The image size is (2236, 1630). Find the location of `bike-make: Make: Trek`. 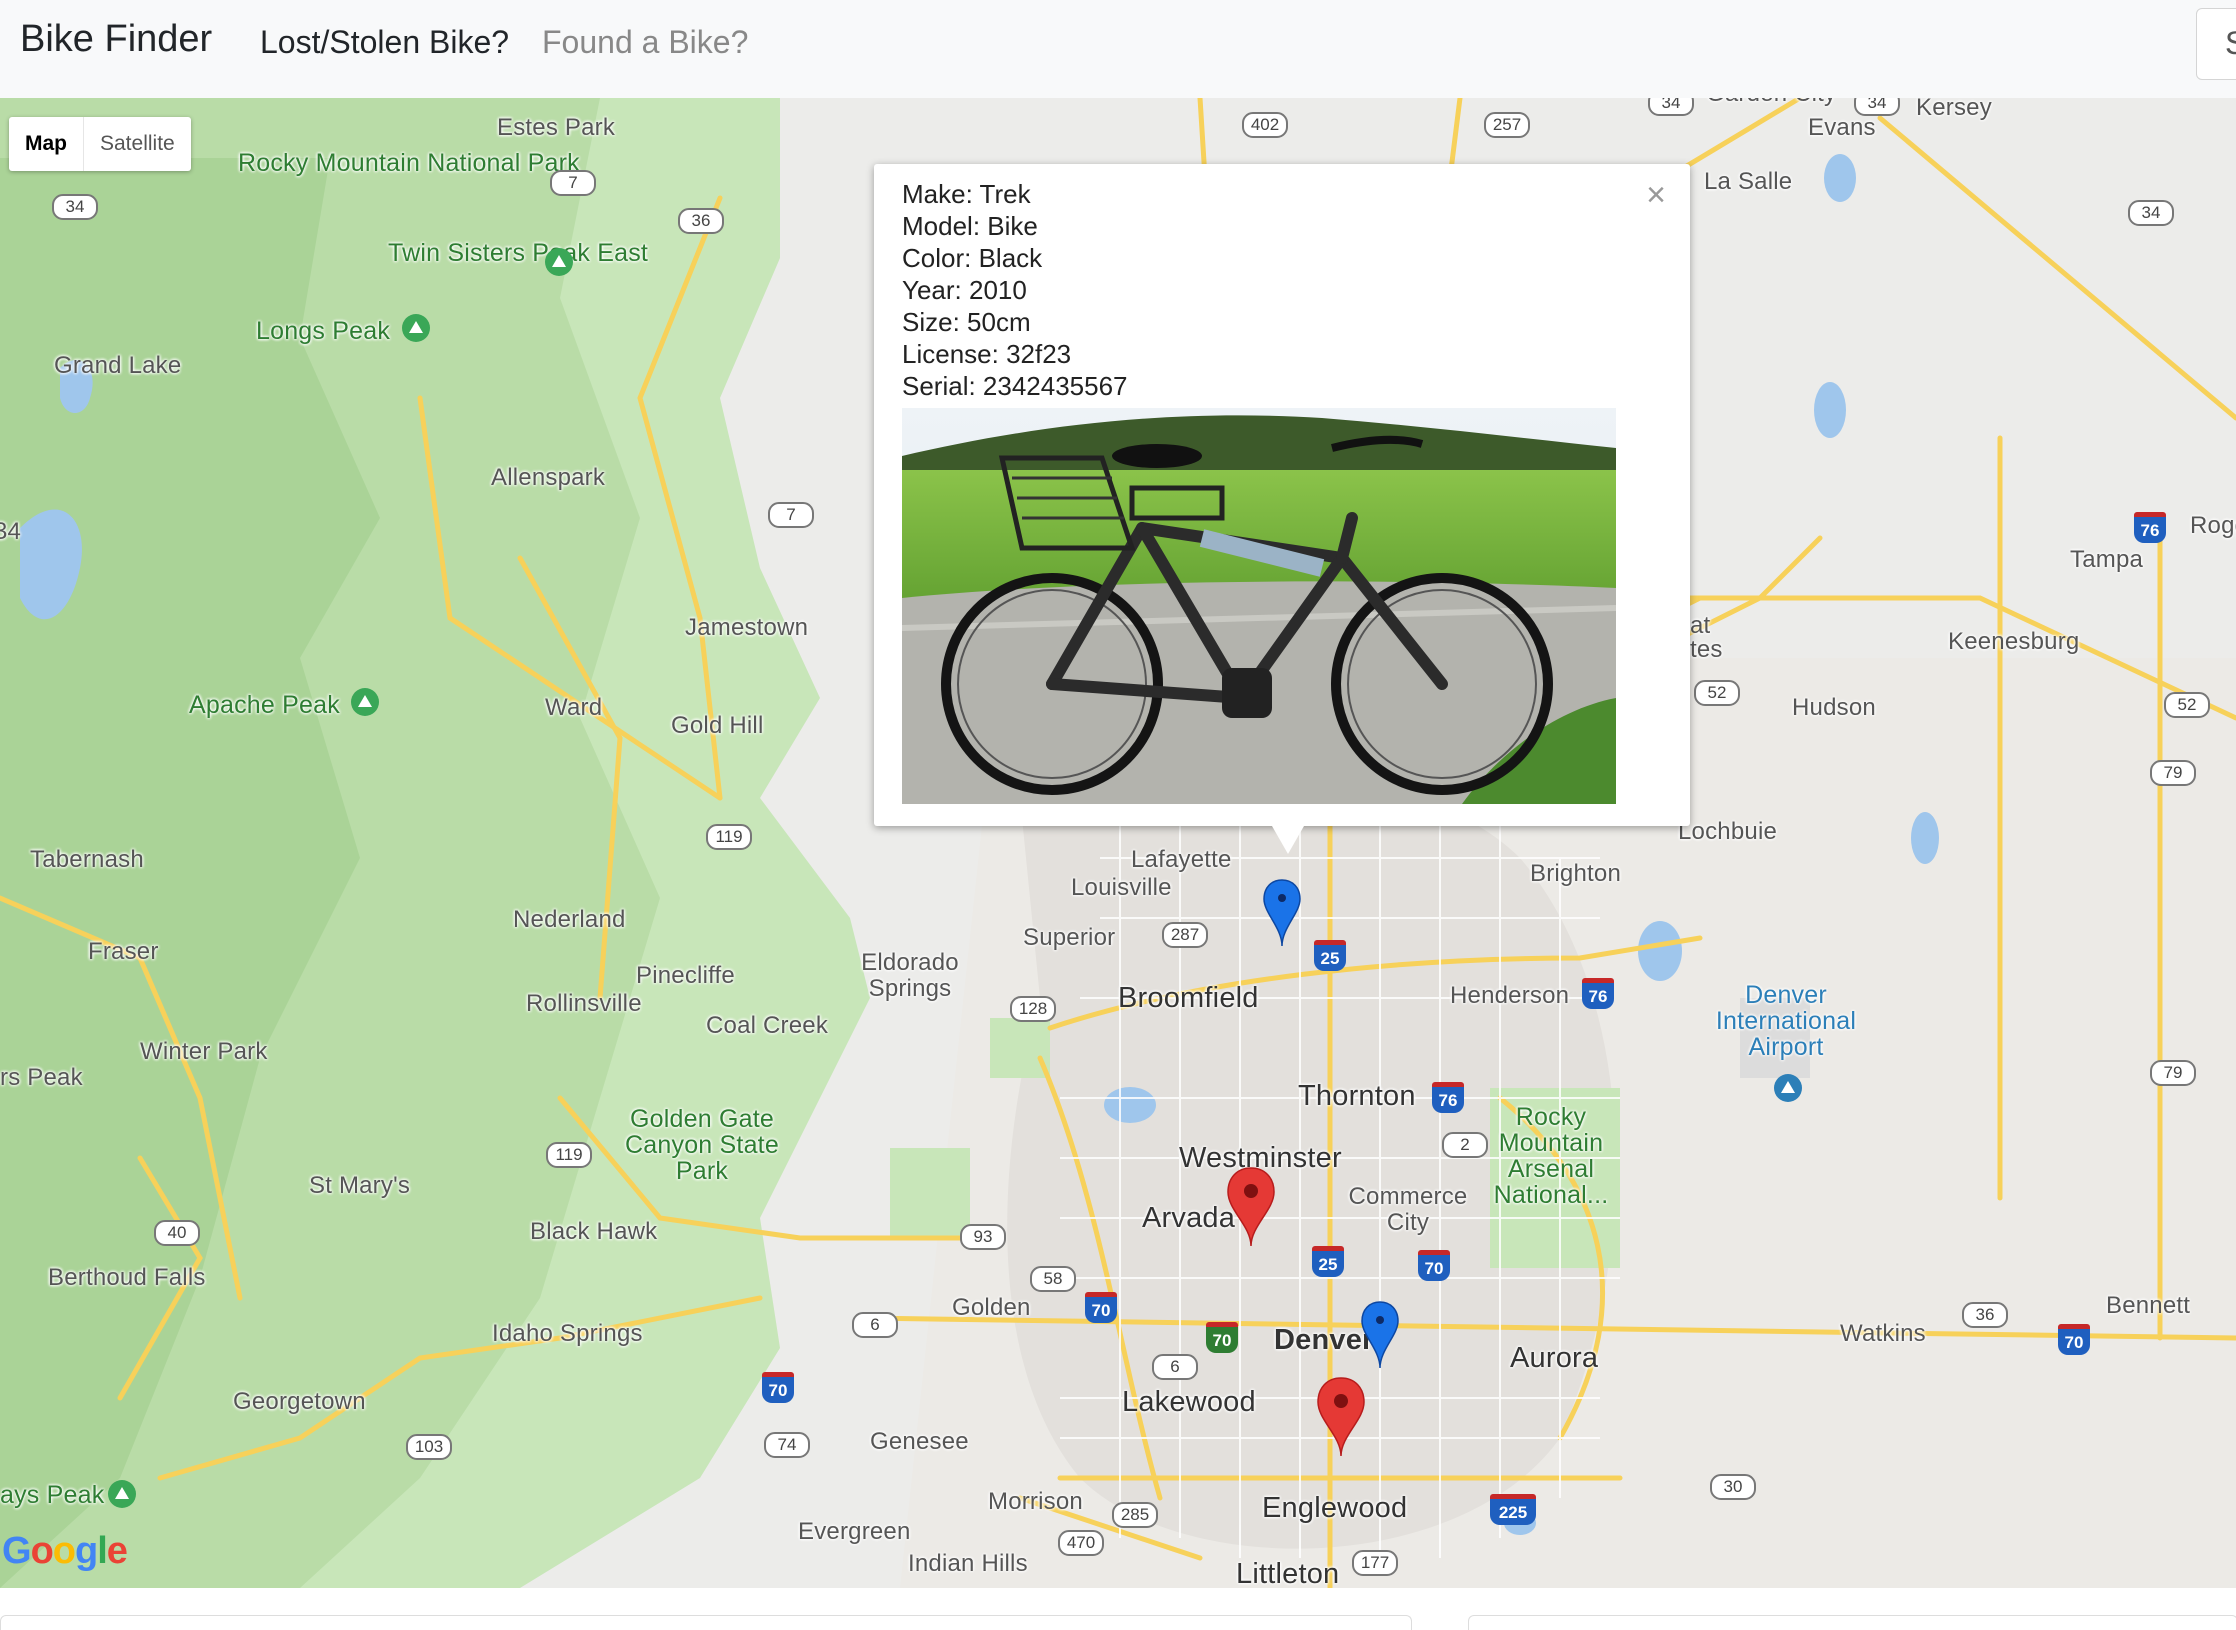

bike-make: Make: Trek is located at coordinates (966, 194).